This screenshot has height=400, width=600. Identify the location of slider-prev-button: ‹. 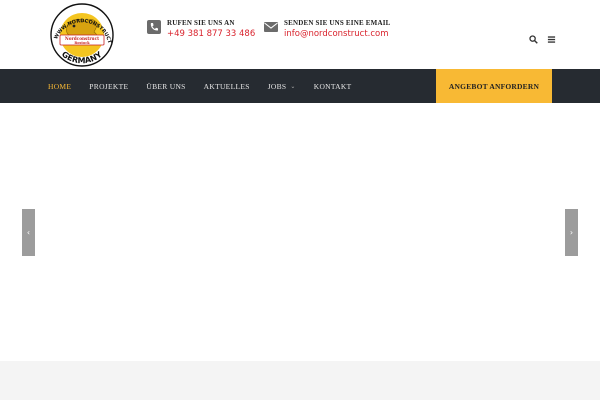
(28, 232).